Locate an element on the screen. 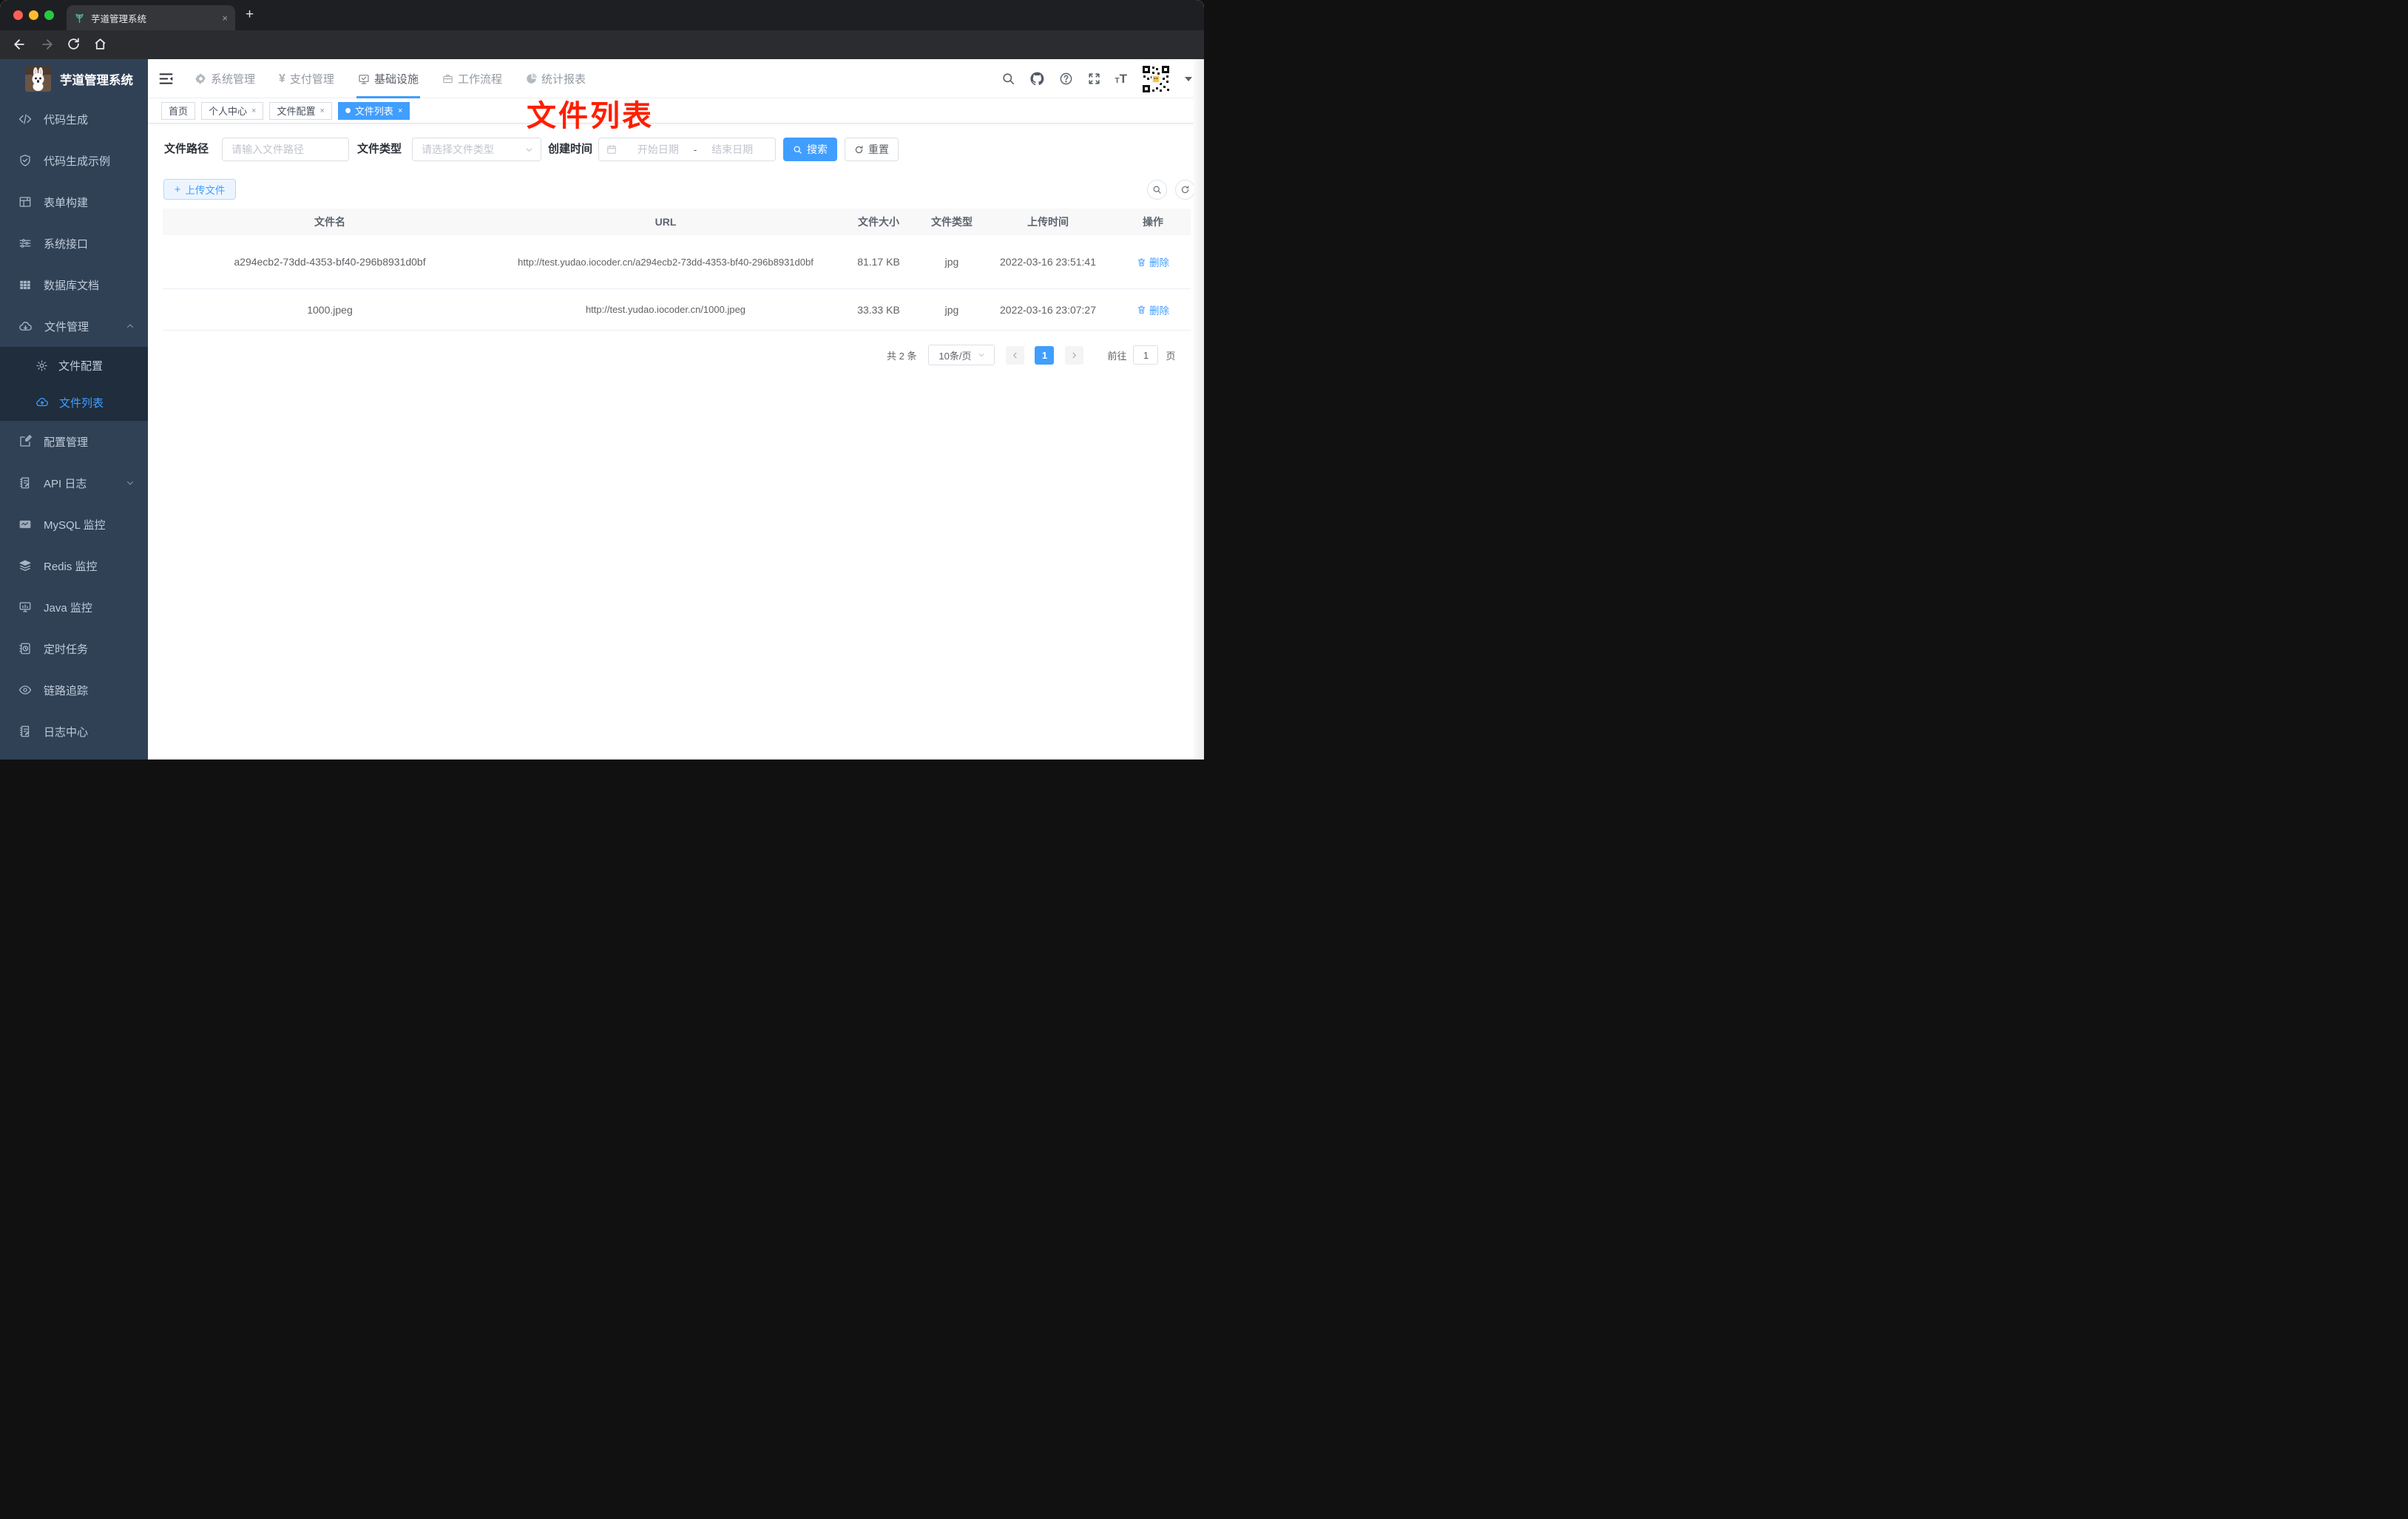  code-icon is located at coordinates (25, 119).